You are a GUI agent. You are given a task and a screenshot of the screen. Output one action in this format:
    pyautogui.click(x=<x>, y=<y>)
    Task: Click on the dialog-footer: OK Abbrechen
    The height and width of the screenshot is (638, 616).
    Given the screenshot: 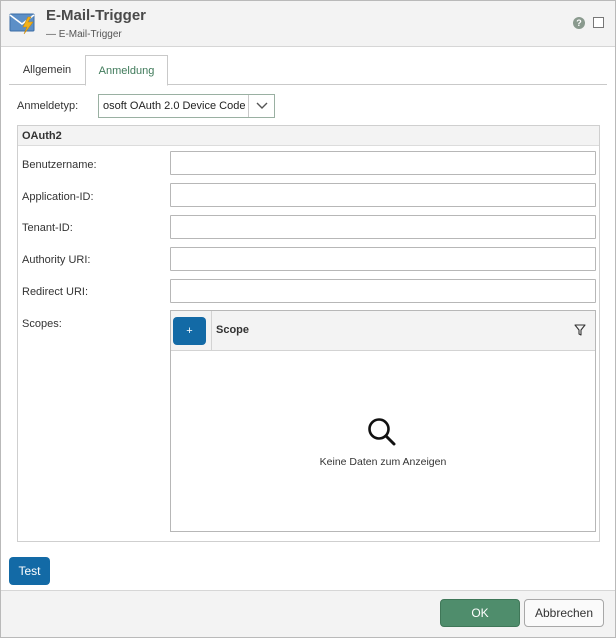 What is the action you would take?
    pyautogui.click(x=308, y=613)
    